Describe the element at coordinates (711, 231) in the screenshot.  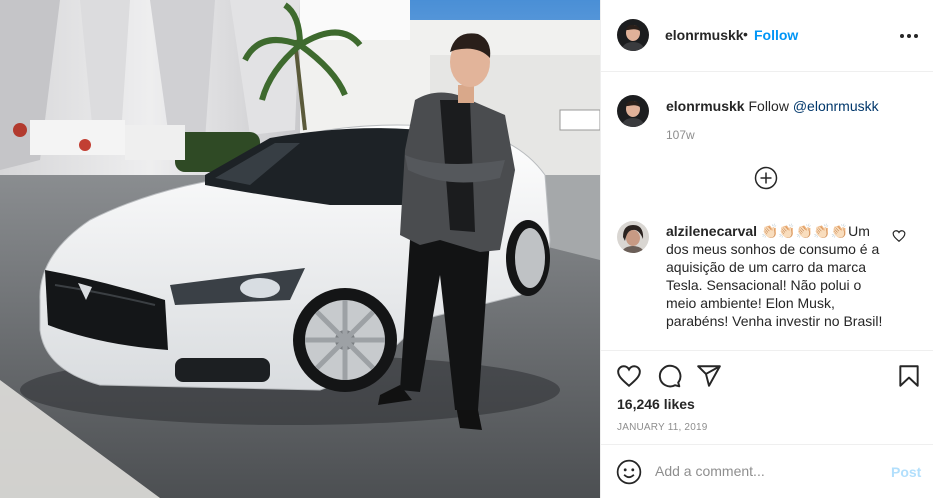
I see `comment-username: alzilenecarval` at that location.